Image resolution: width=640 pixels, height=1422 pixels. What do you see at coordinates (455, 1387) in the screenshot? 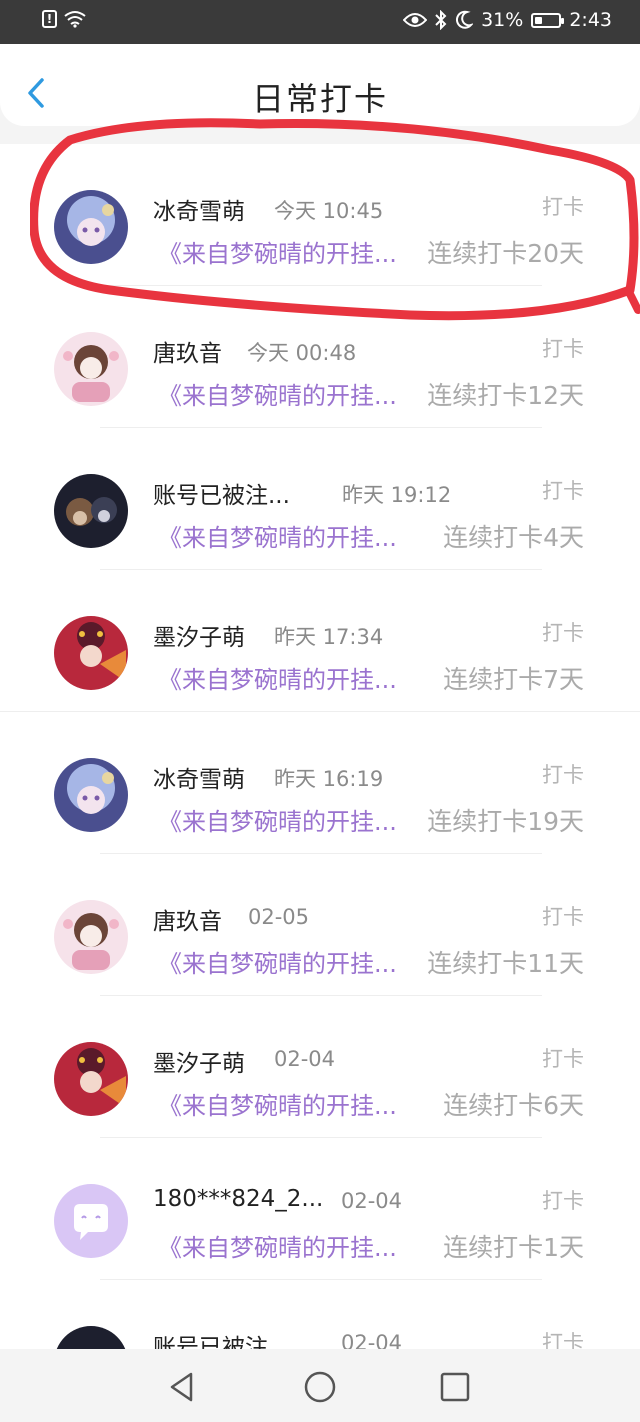
I see `nav-recents-button` at bounding box center [455, 1387].